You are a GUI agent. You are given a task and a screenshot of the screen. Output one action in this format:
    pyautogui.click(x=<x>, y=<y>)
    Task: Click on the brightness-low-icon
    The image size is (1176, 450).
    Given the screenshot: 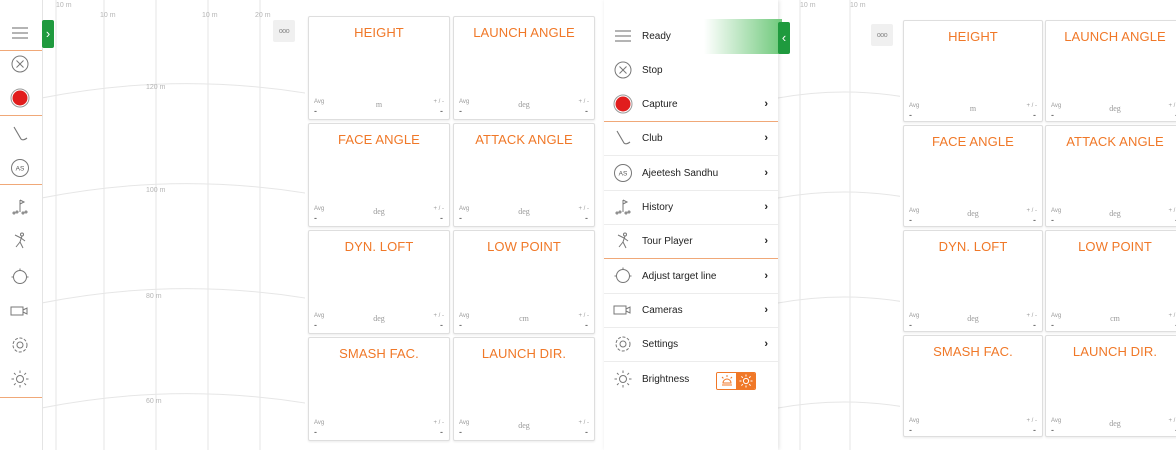 What is the action you would take?
    pyautogui.click(x=726, y=380)
    